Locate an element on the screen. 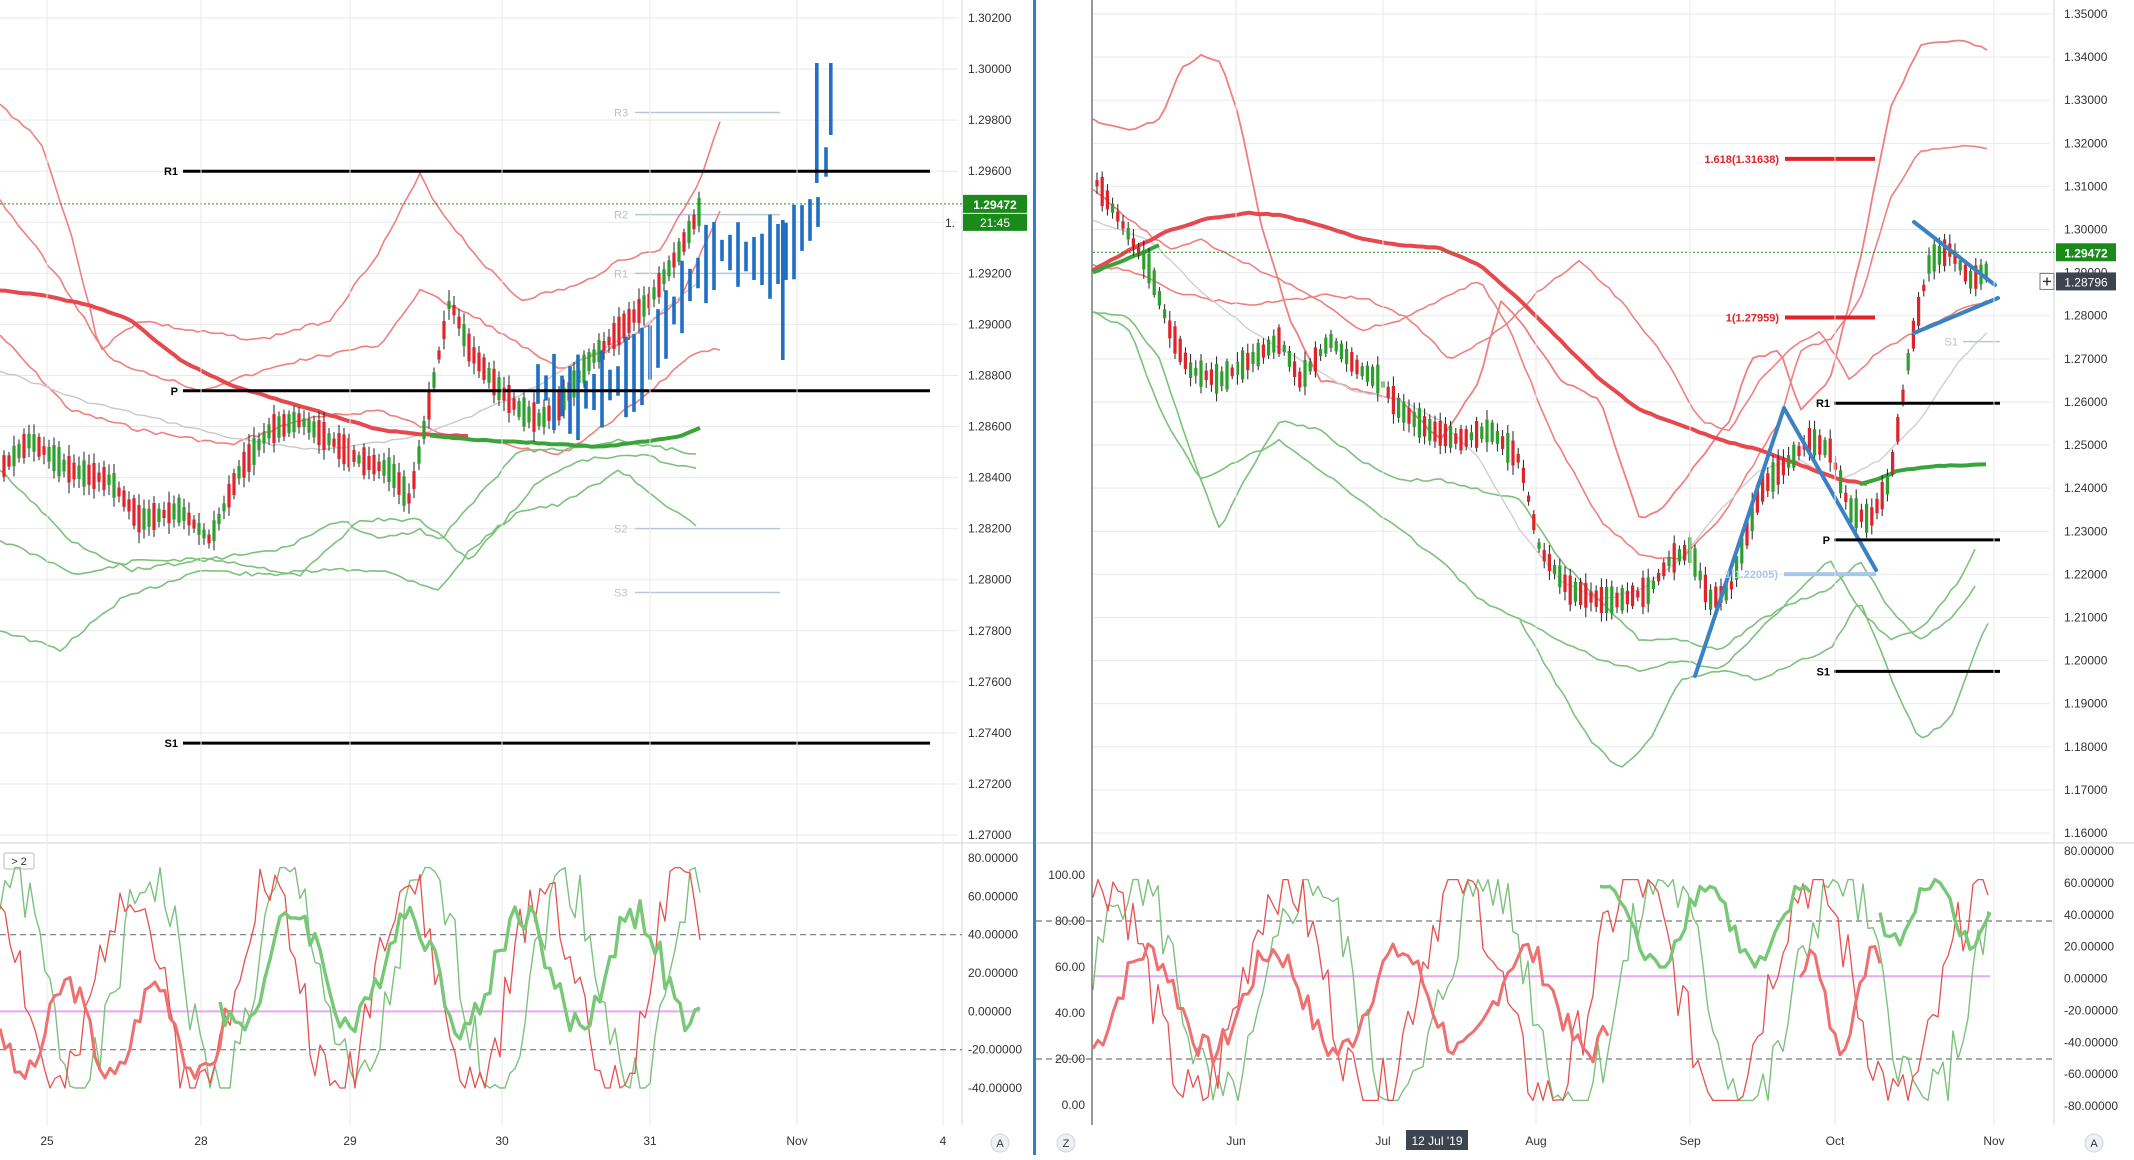 Image resolution: width=2134 pixels, height=1160 pixels. left-x-tick: 30 is located at coordinates (502, 1141).